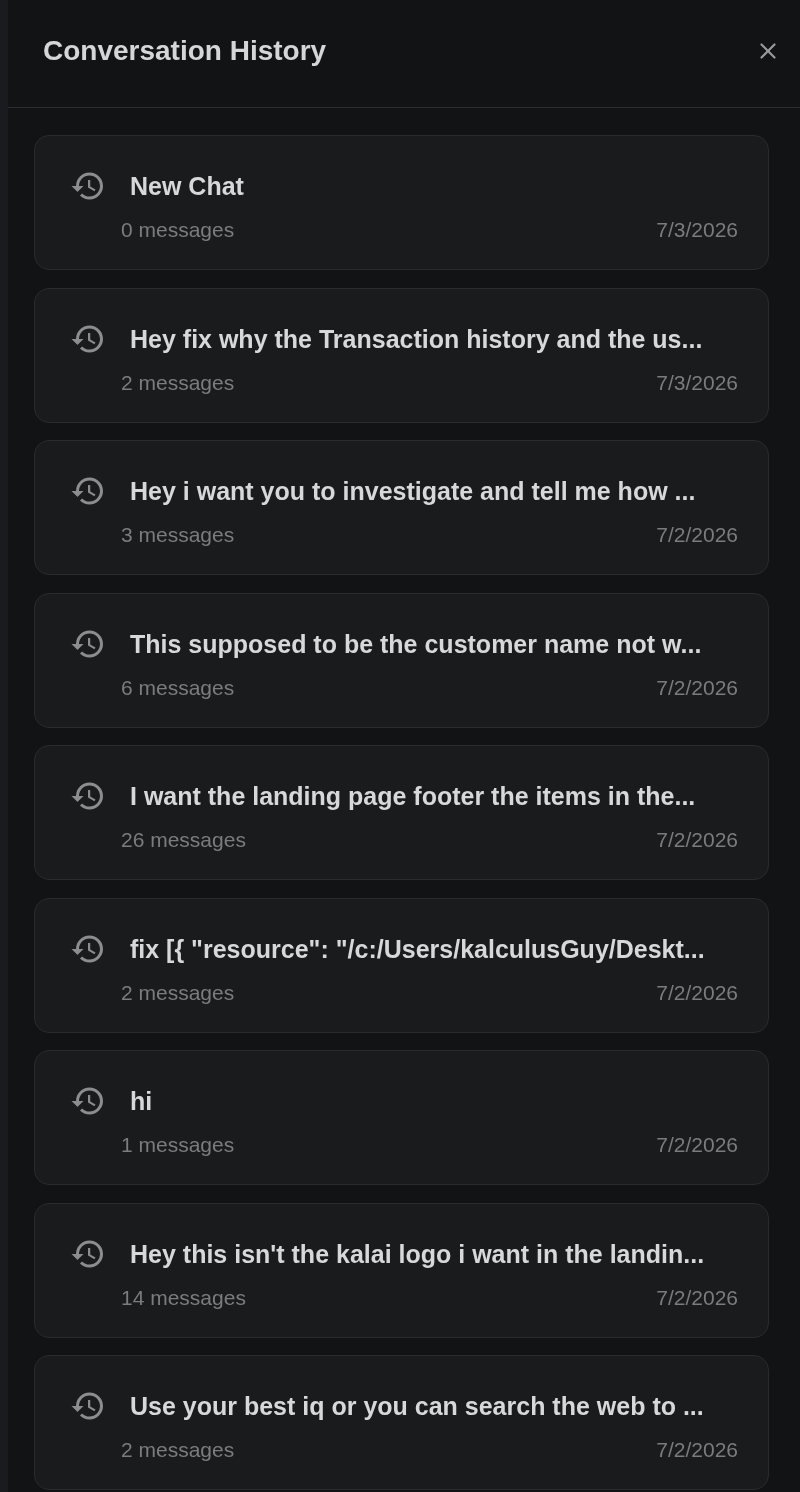 This screenshot has height=1492, width=800. Describe the element at coordinates (401, 1270) in the screenshot. I see `conversation-card: Hey this isn't the kalai logo i want in the landin... 14 messages 7/2/2026` at that location.